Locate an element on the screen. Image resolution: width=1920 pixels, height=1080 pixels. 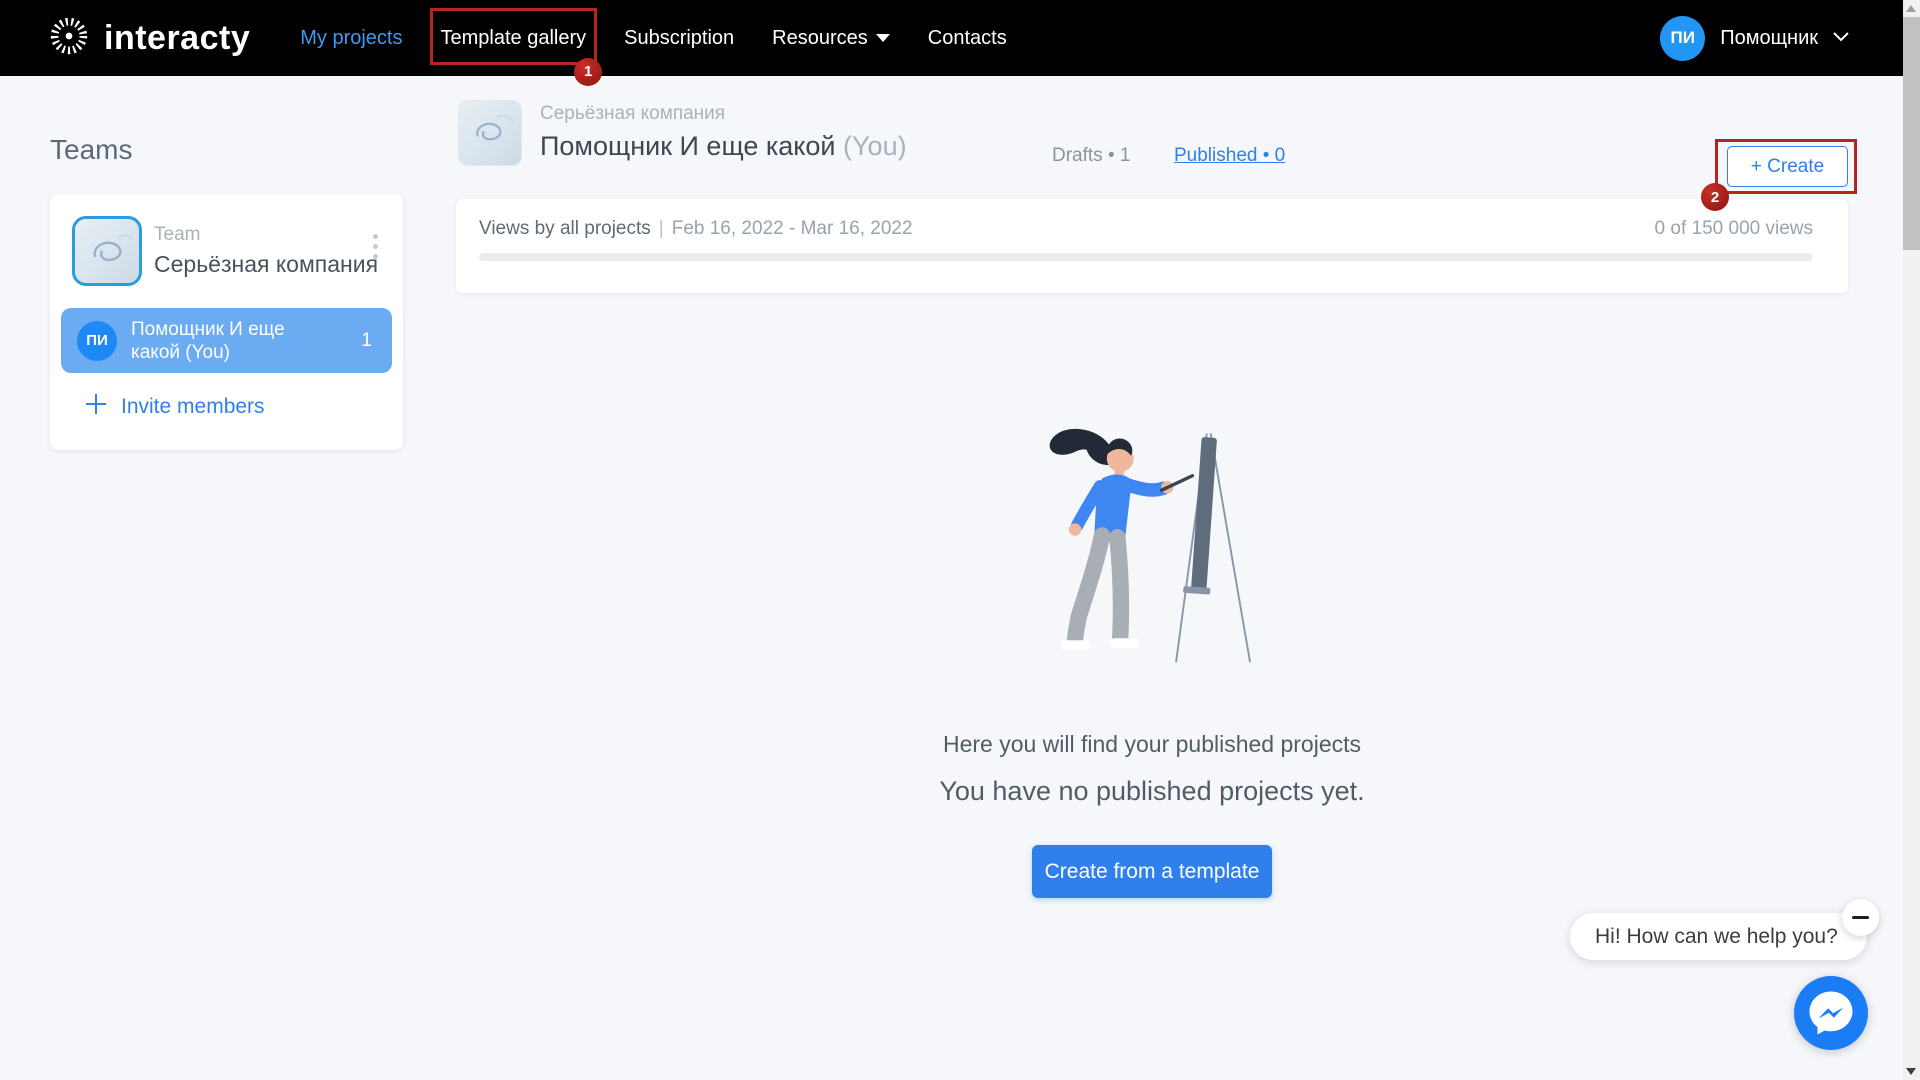
chat-minimize-button is located at coordinates (1860, 917).